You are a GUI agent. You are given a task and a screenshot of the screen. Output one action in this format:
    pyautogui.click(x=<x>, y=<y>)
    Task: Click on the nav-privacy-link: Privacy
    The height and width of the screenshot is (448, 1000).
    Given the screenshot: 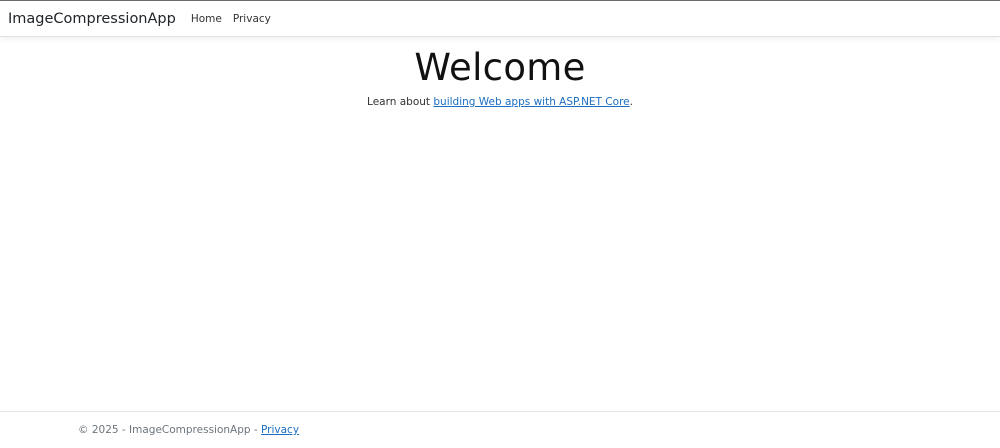 What is the action you would take?
    pyautogui.click(x=252, y=19)
    